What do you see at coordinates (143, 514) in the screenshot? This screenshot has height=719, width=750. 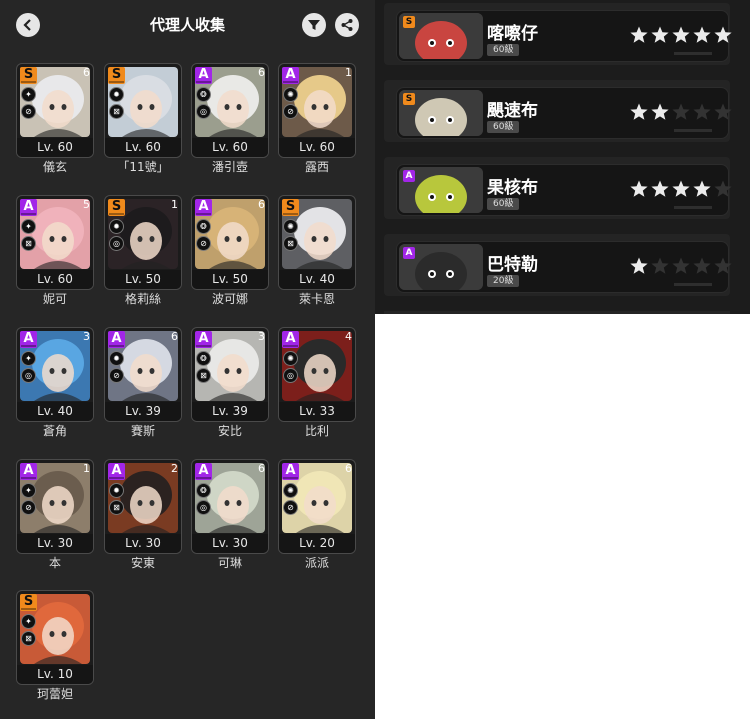 I see `agent-card: Lv. 30 A 2 ✹ ⊠ 安東` at bounding box center [143, 514].